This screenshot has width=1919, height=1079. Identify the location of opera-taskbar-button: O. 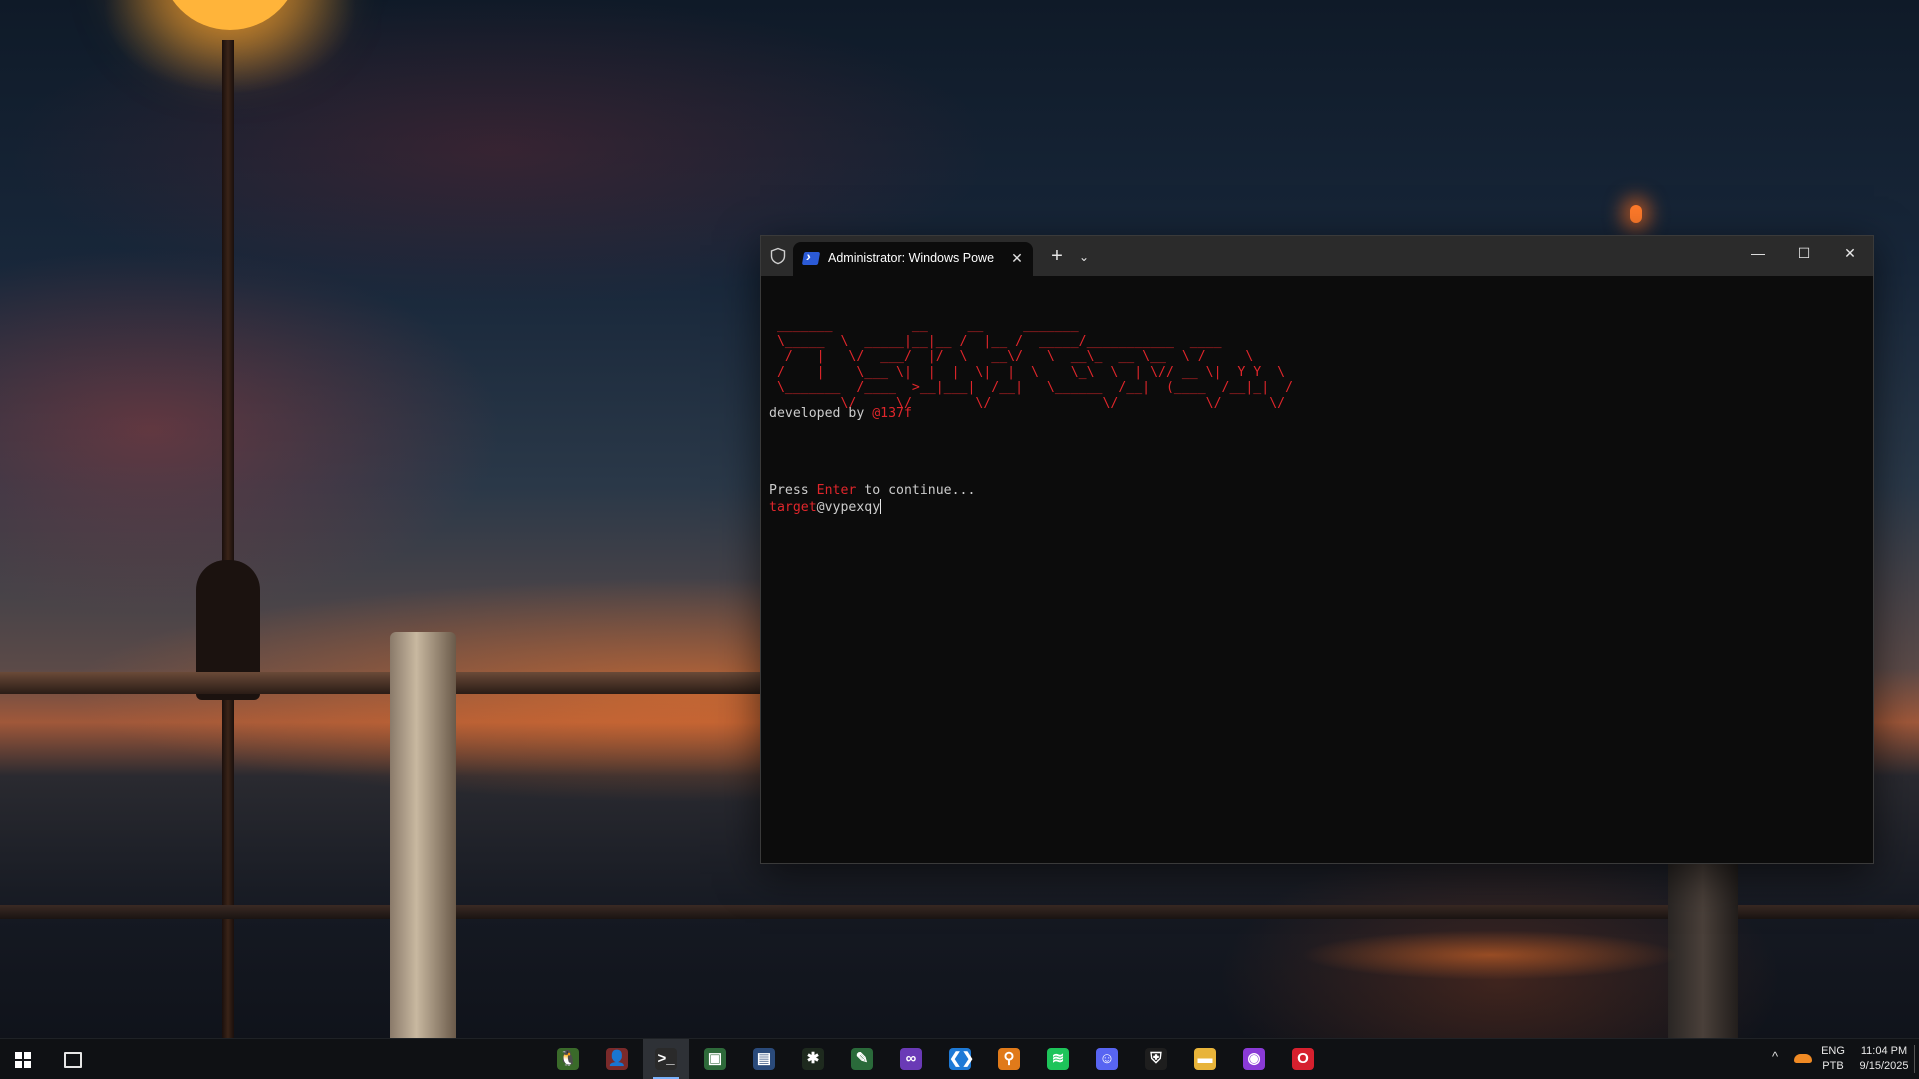
(1303, 1059).